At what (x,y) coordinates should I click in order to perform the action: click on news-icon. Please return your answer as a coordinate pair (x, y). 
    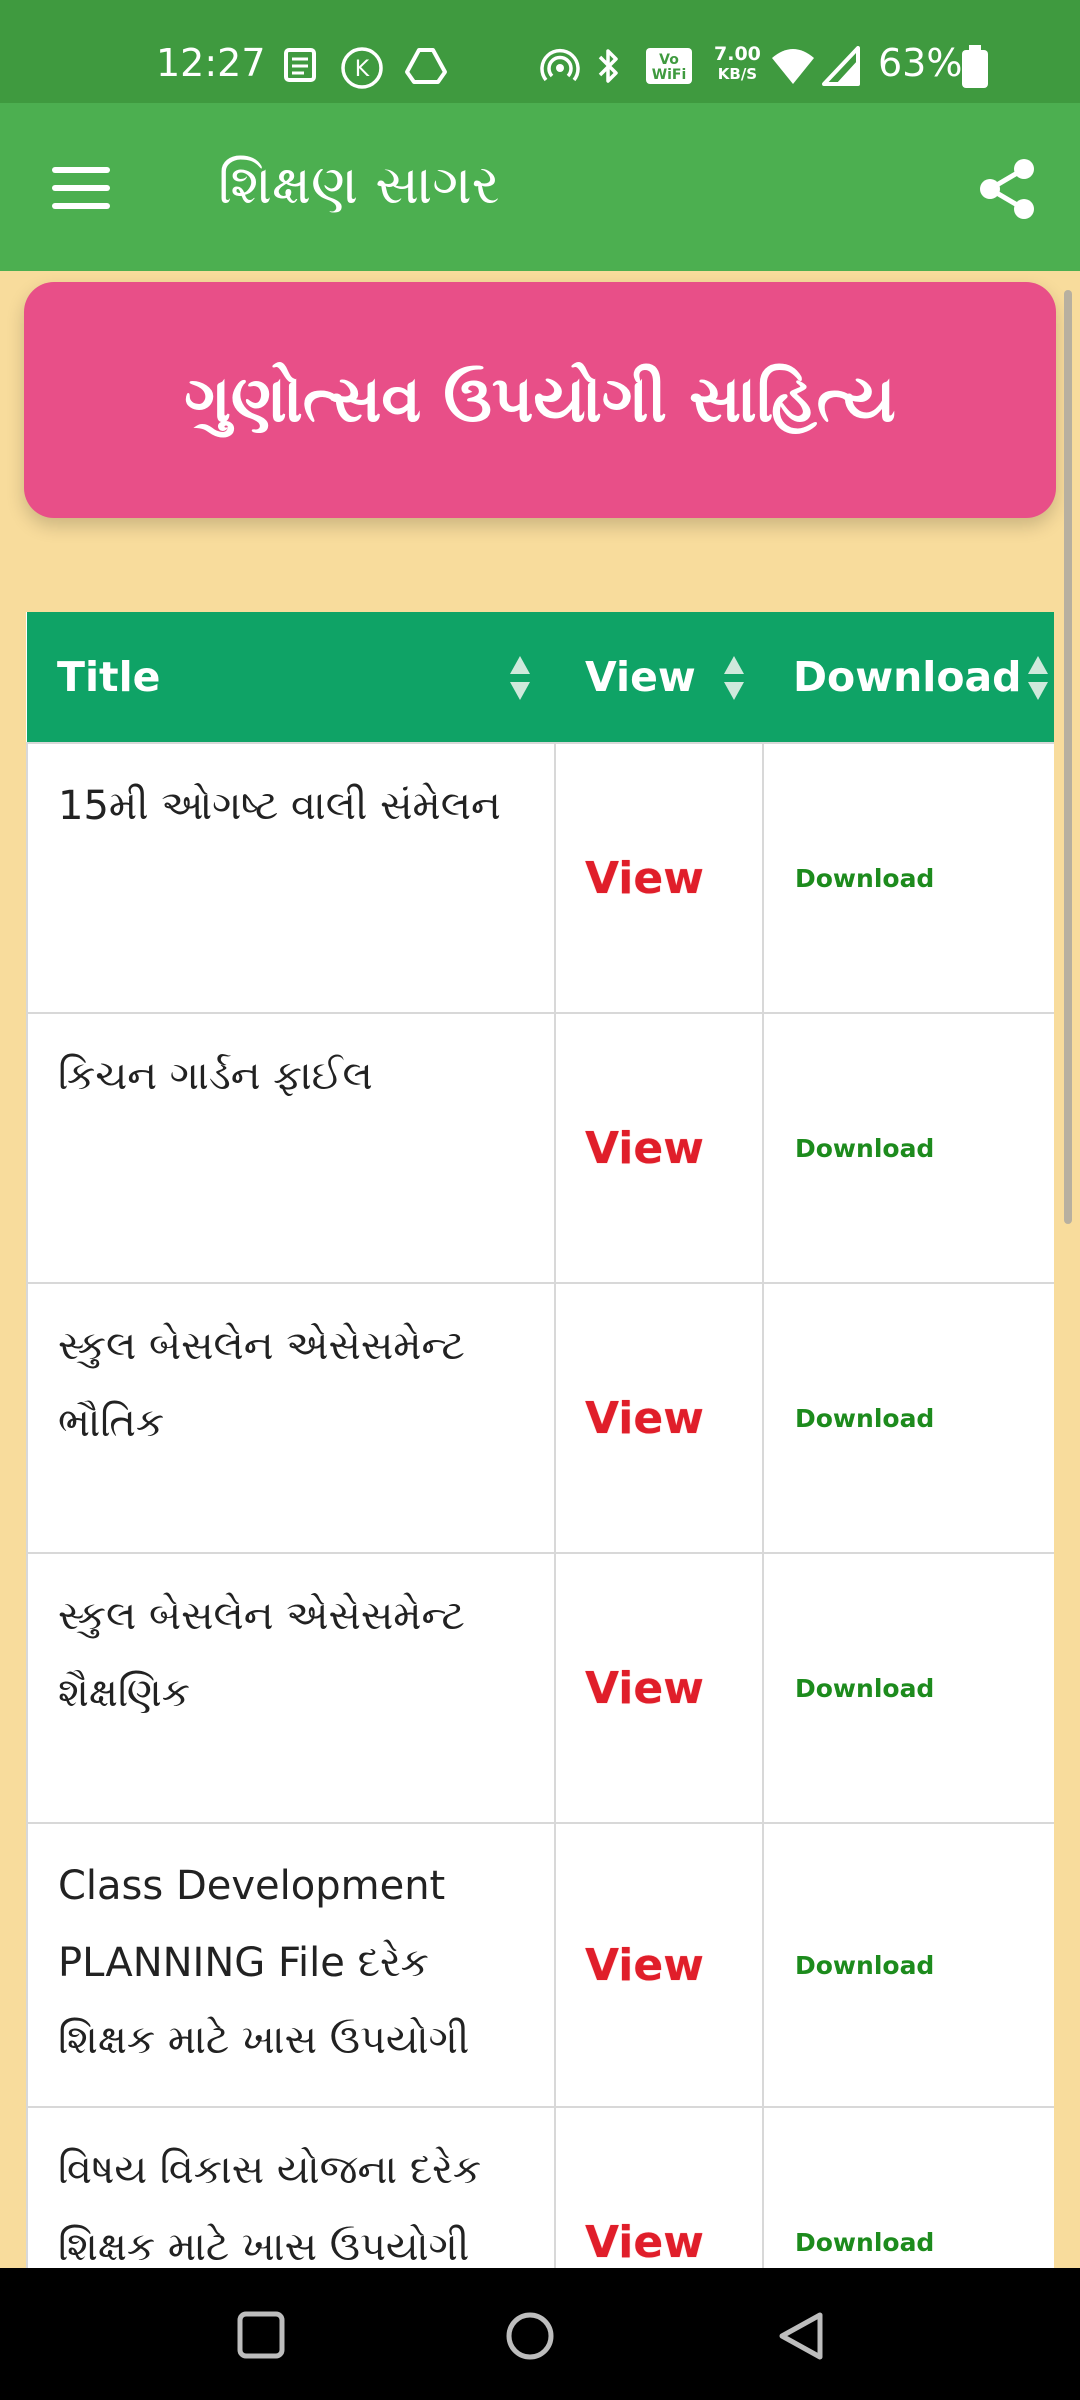
    Looking at the image, I should click on (300, 65).